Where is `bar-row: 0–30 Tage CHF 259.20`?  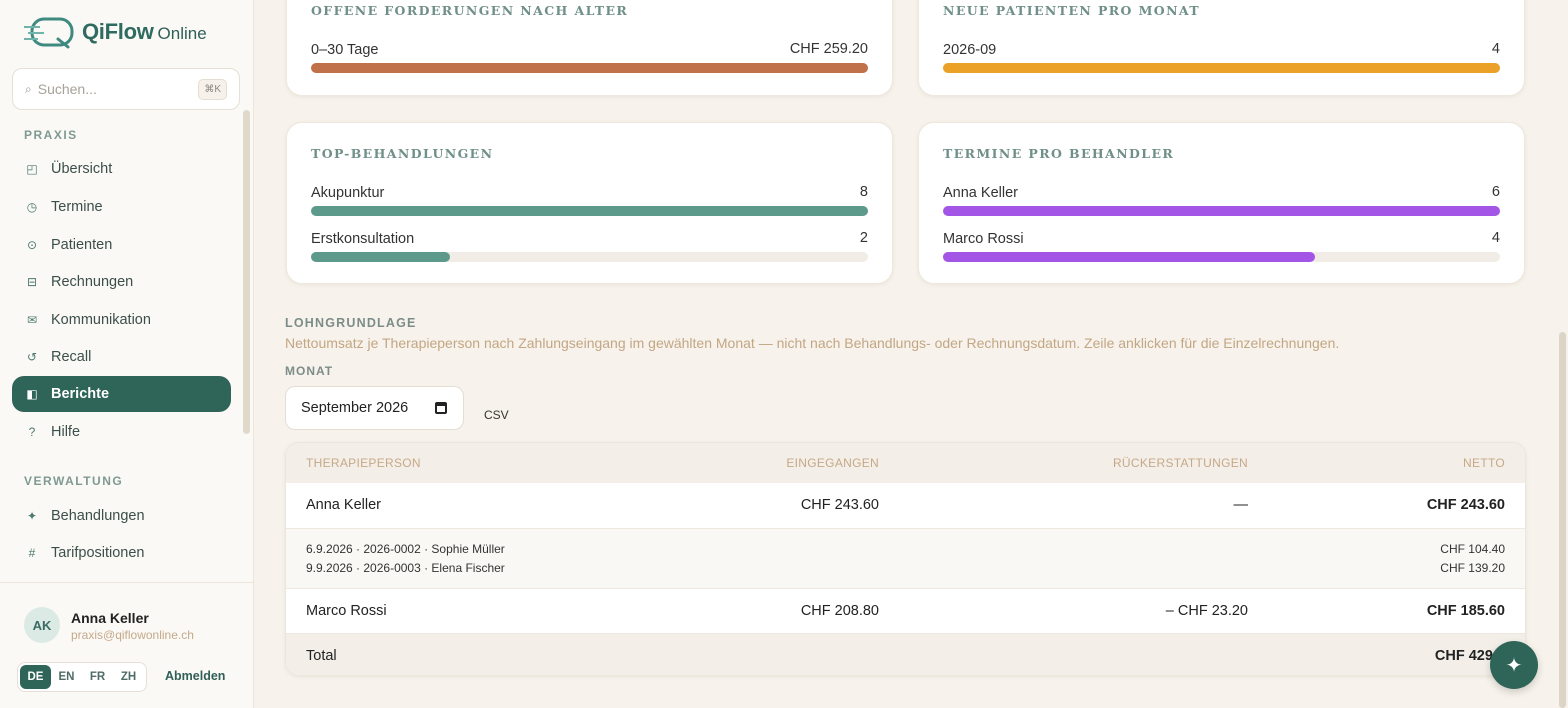
bar-row: 0–30 Tage CHF 259.20 is located at coordinates (589, 57).